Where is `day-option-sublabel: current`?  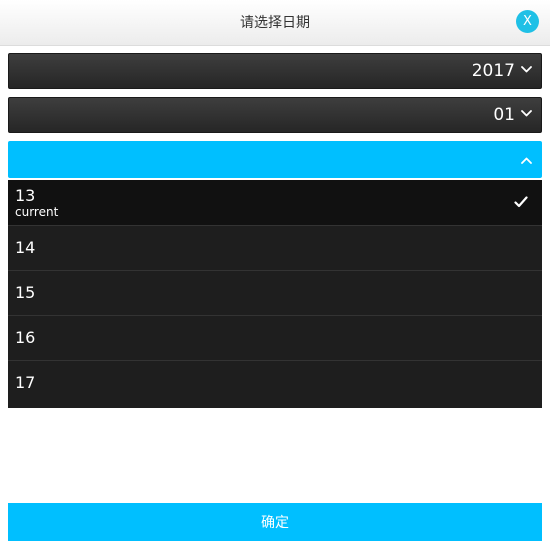 day-option-sublabel: current is located at coordinates (37, 212).